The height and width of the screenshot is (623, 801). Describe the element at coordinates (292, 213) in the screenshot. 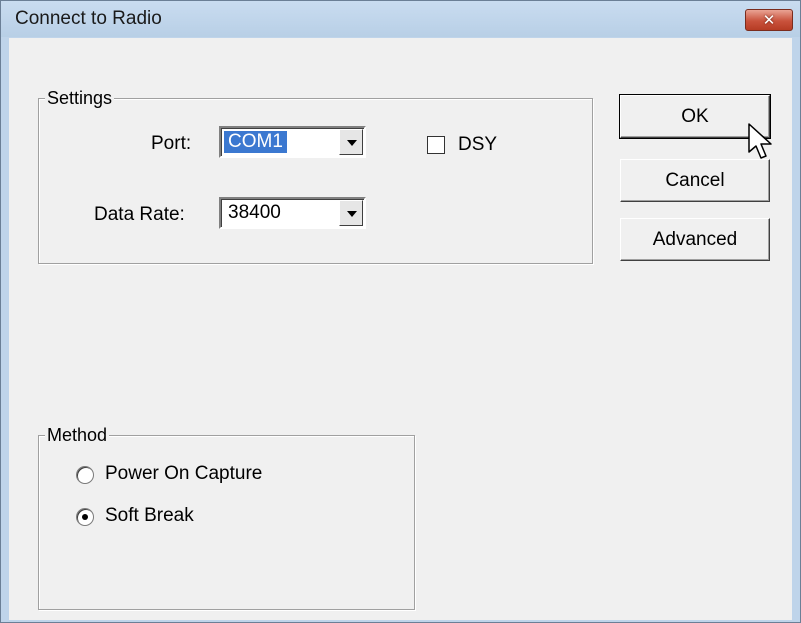

I see `data-rate-combo: 38400` at that location.